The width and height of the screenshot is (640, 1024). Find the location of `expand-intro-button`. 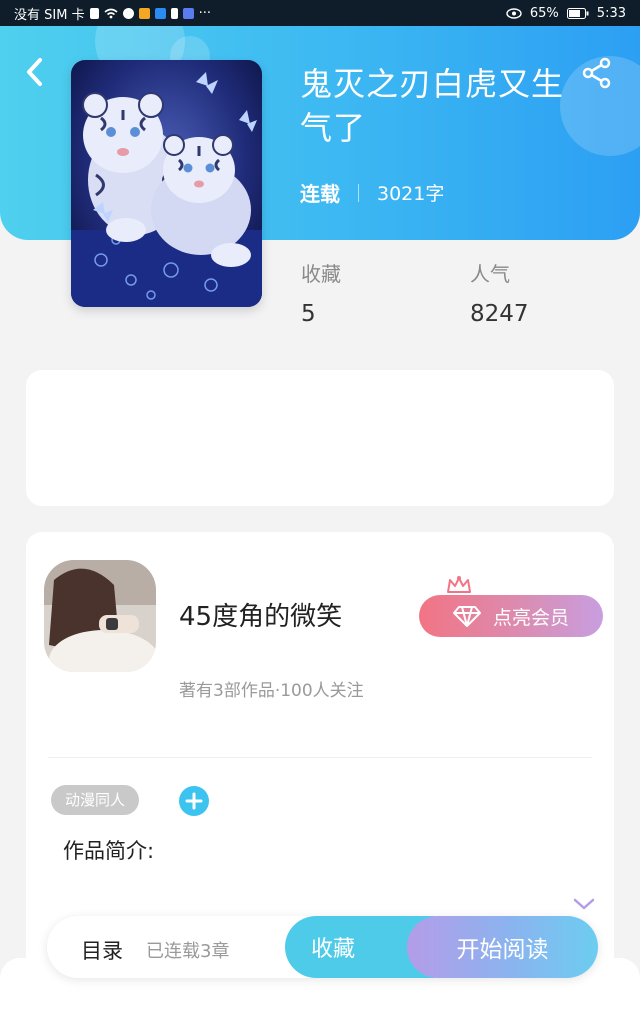

expand-intro-button is located at coordinates (584, 904).